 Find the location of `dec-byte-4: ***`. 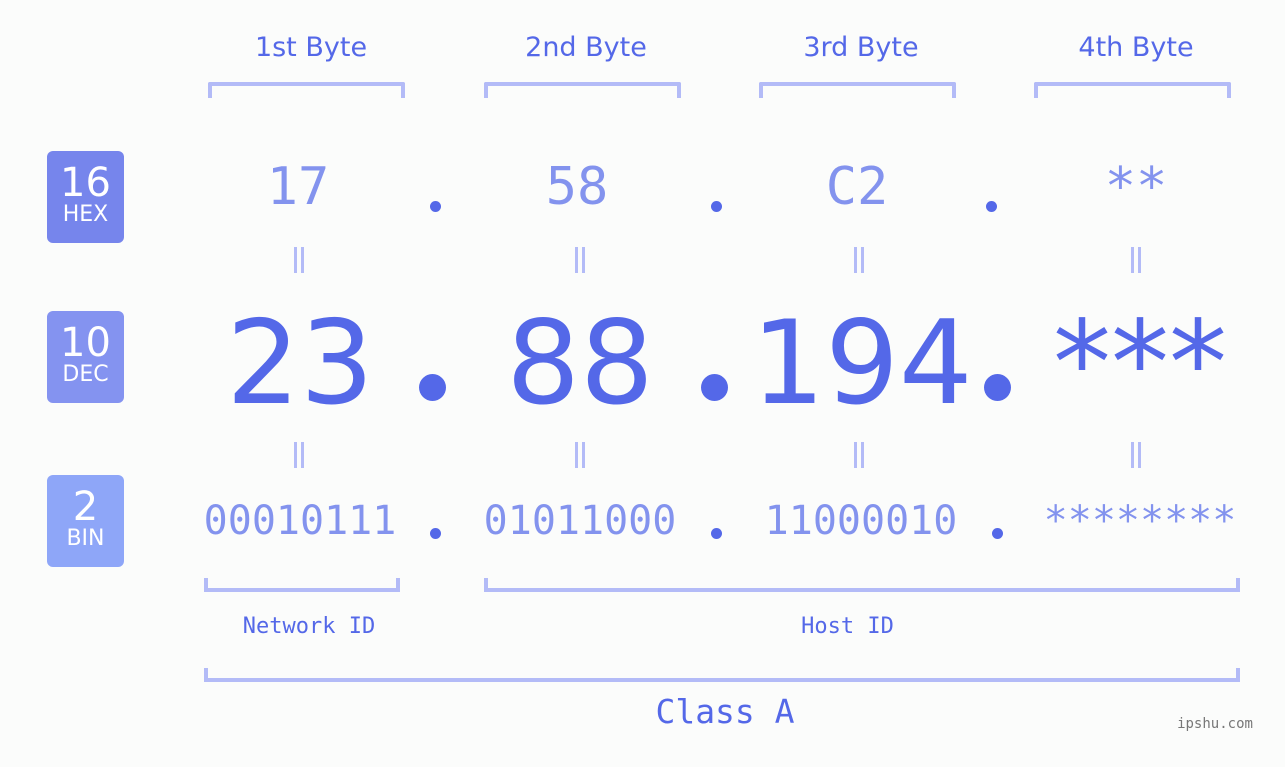

dec-byte-4: *** is located at coordinates (1140, 363).